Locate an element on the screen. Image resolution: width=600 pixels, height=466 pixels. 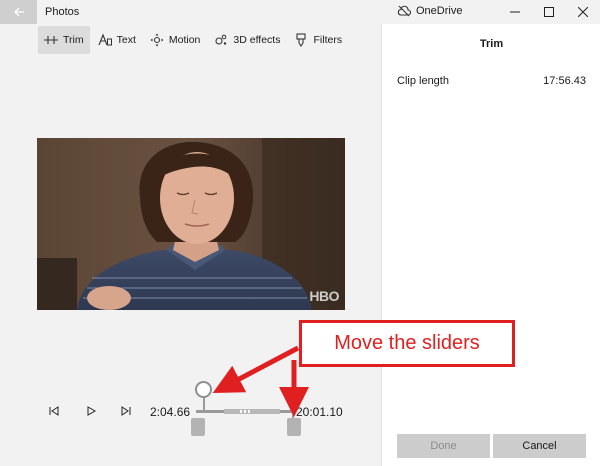
annotation-text: Move the sliders is located at coordinates (407, 343).